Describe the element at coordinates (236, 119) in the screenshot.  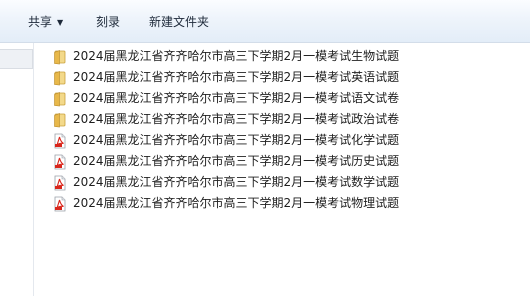
I see `file-name: 2024届黑龙江省齐齐哈尔市高三下学期2月一模考试政治试卷` at that location.